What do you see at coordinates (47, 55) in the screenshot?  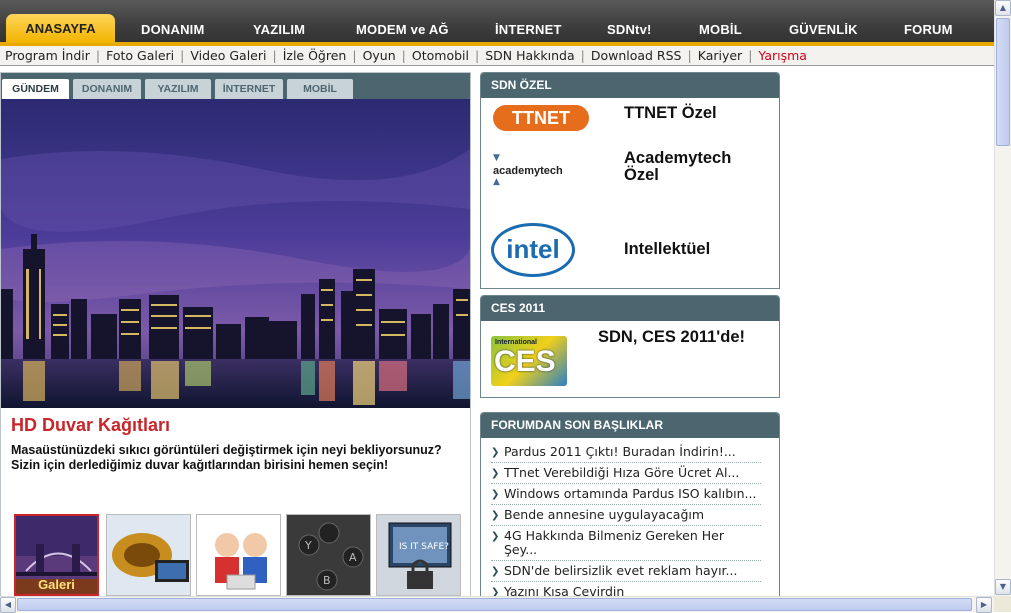 I see `subnav-link-program-indir: Program İndir` at bounding box center [47, 55].